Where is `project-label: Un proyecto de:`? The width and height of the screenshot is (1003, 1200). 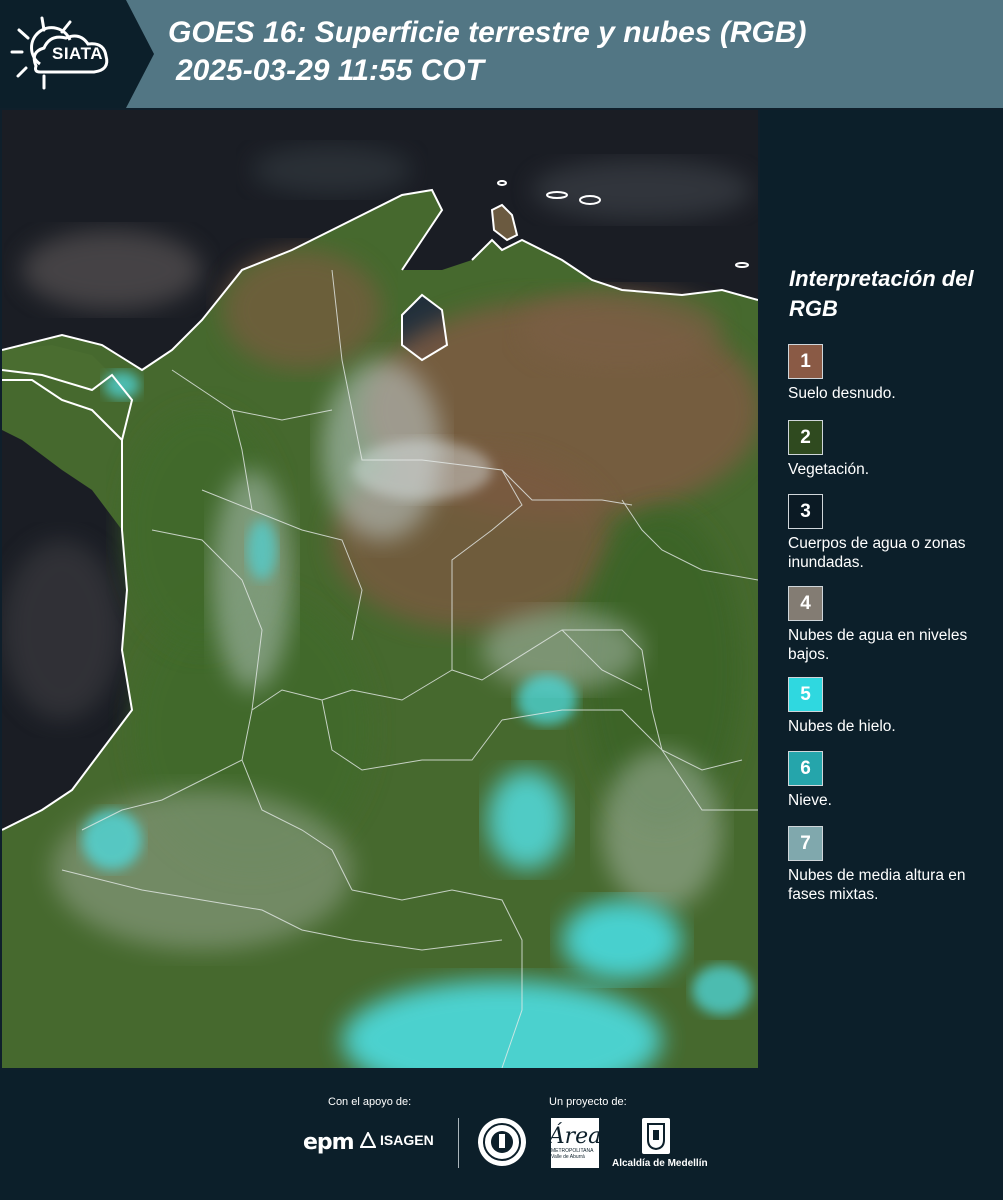
project-label: Un proyecto de: is located at coordinates (588, 1102).